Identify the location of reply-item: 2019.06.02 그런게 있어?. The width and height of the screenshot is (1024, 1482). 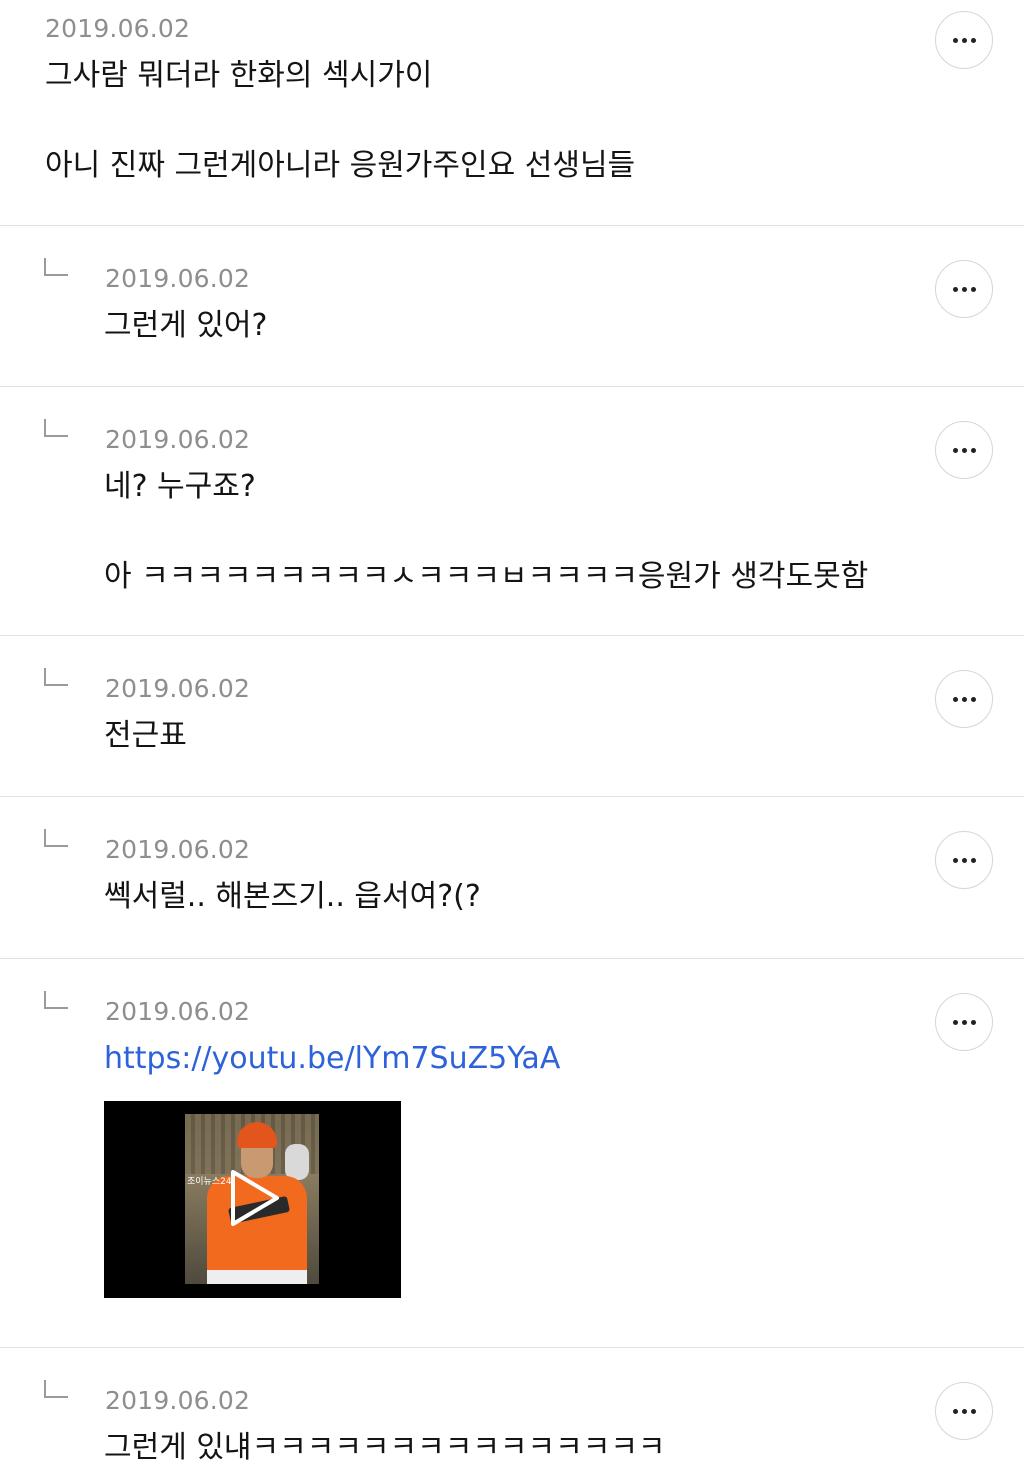
(512, 306).